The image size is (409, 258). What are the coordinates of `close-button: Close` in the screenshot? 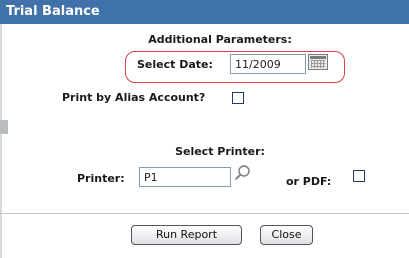 It's located at (286, 235).